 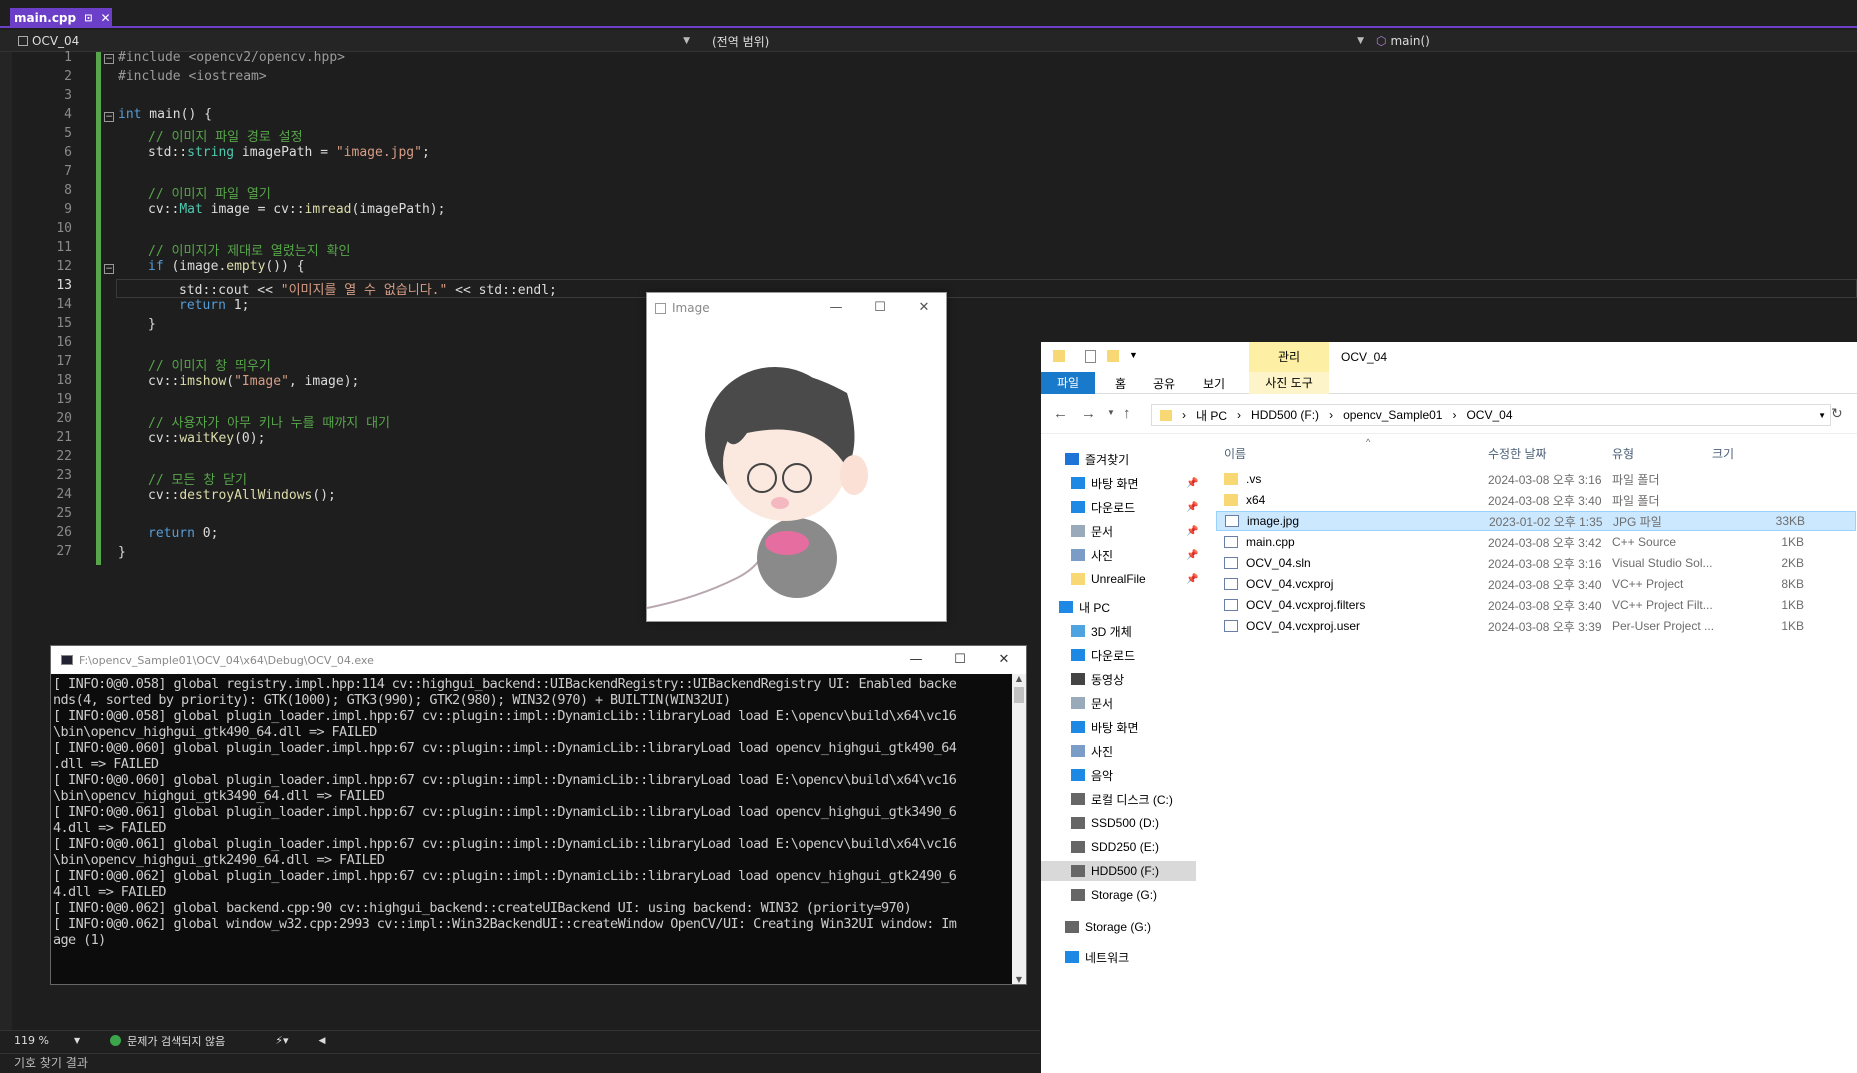 What do you see at coordinates (796, 457) in the screenshot?
I see `opencv-image-window: Image — ☐ ✕` at bounding box center [796, 457].